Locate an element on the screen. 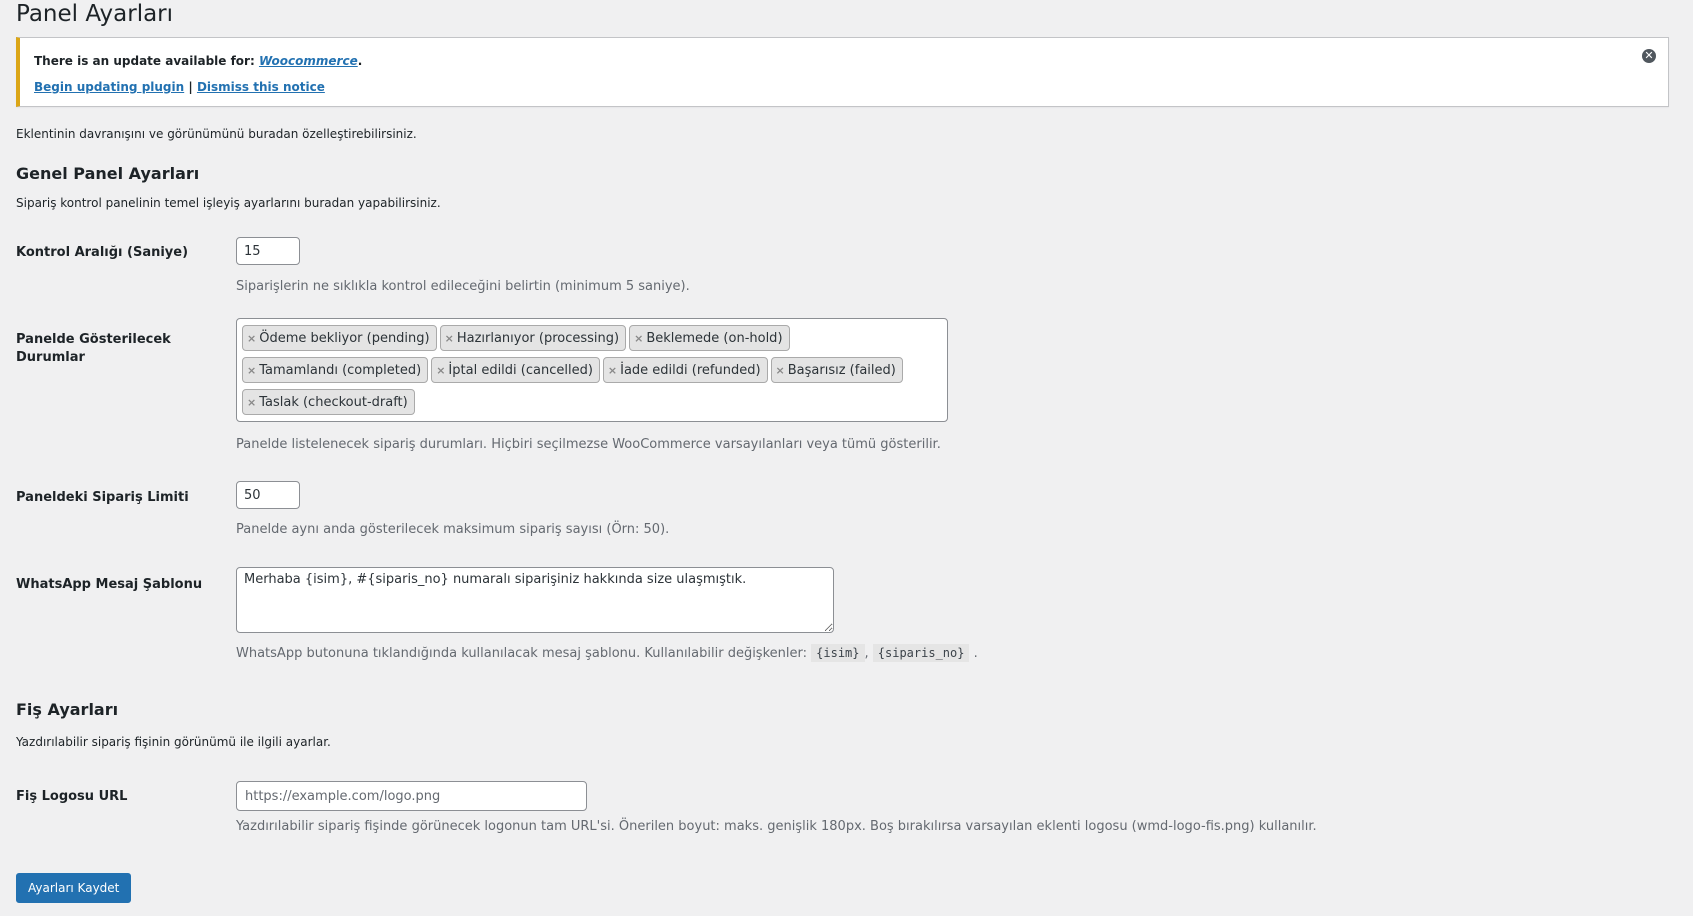 The height and width of the screenshot is (916, 1693). status-chip: × Taslak (checkout-draft) is located at coordinates (328, 402).